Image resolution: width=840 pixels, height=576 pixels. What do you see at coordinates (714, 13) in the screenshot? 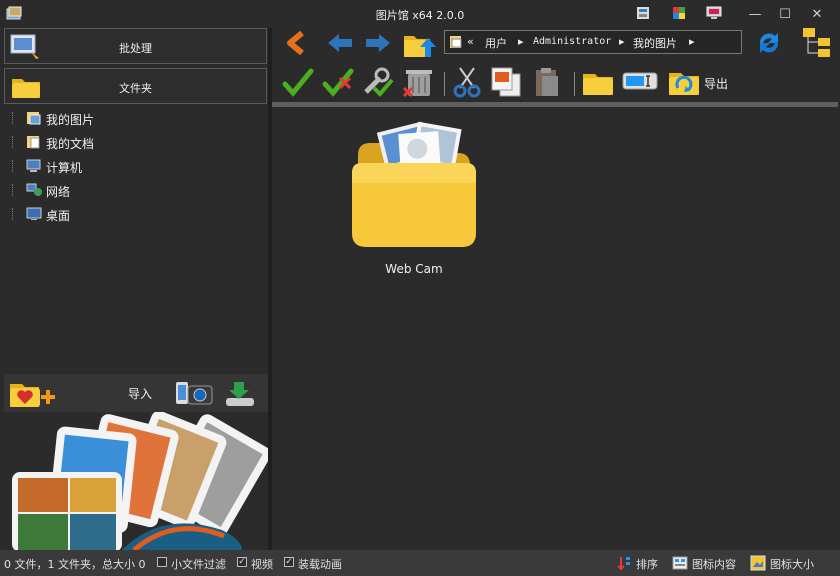
I see `monitor-settings-icon` at bounding box center [714, 13].